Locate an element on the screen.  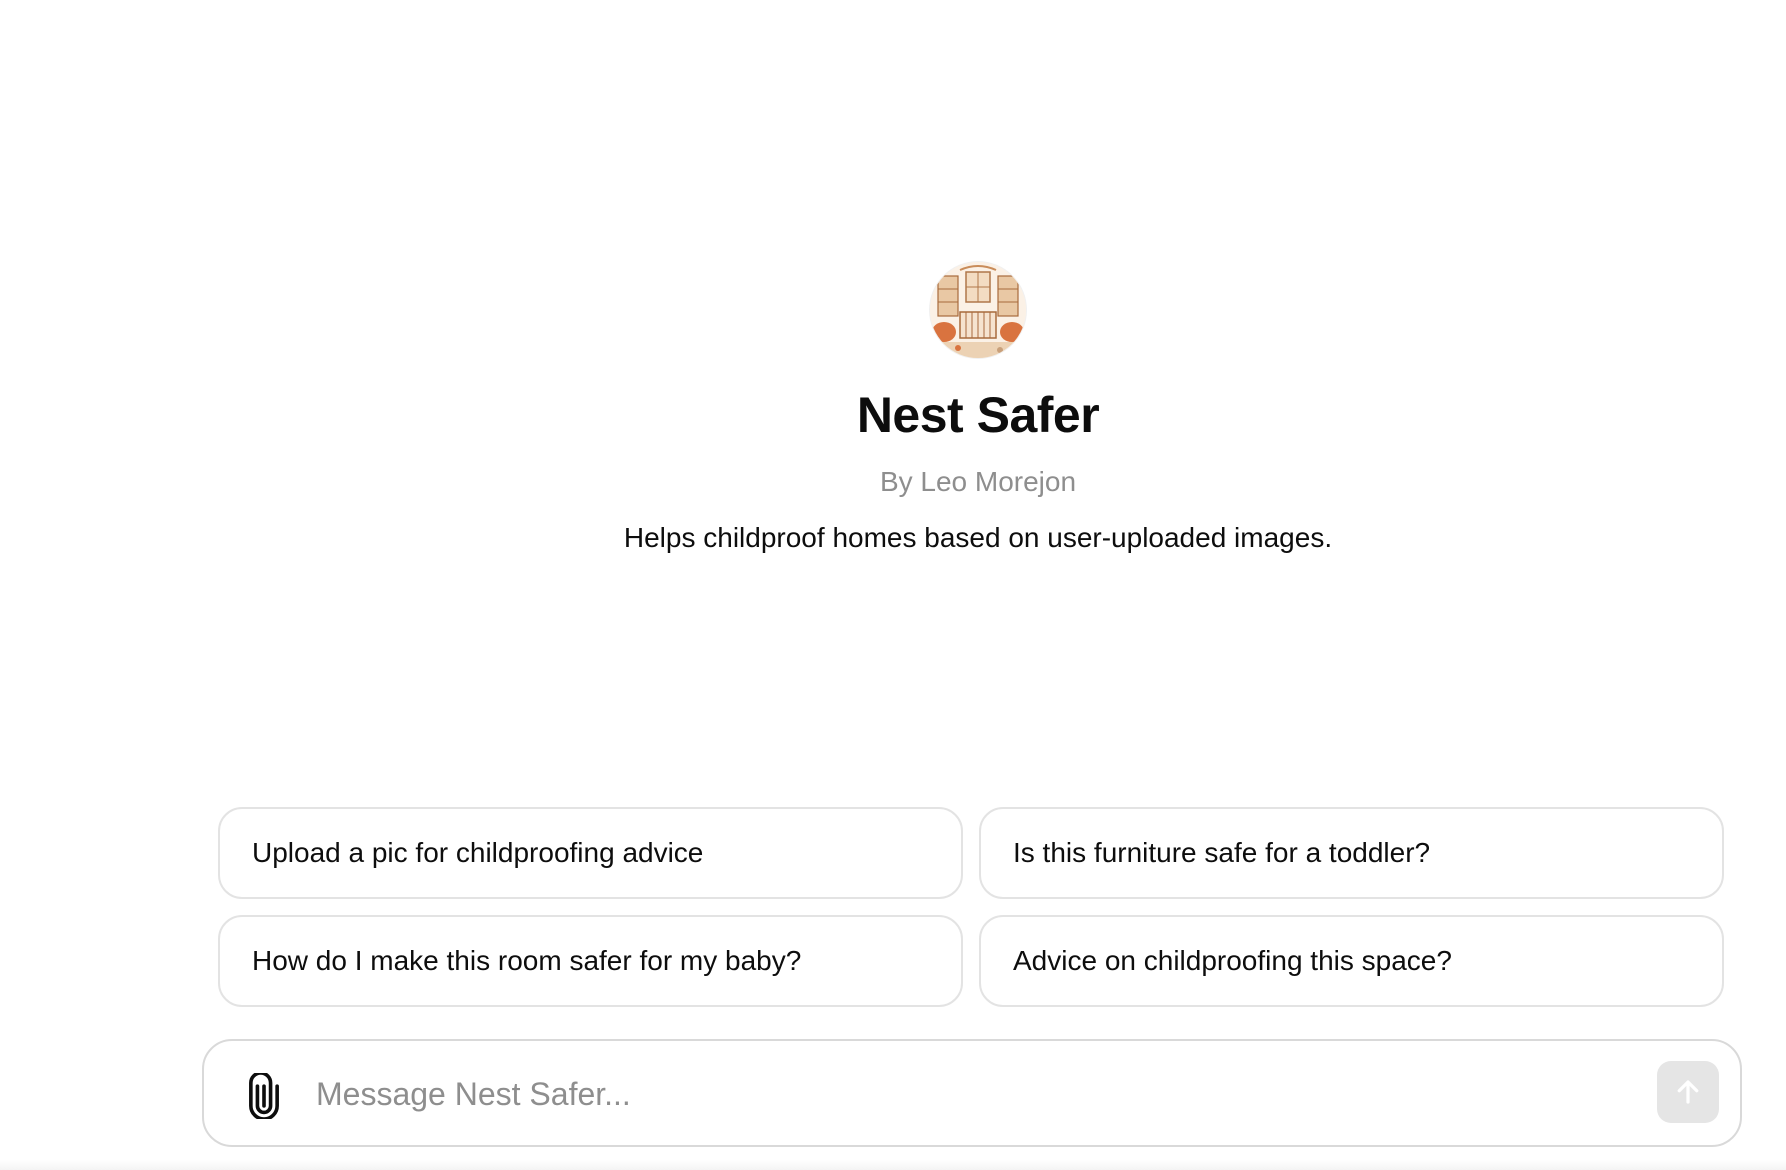
gpt-byline: By Leo Morejon is located at coordinates (978, 481).